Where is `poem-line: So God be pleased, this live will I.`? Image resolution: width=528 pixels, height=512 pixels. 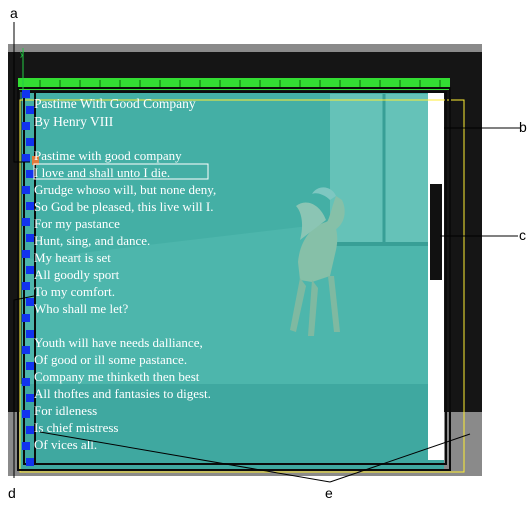 poem-line: So God be pleased, this live will I. is located at coordinates (123, 206).